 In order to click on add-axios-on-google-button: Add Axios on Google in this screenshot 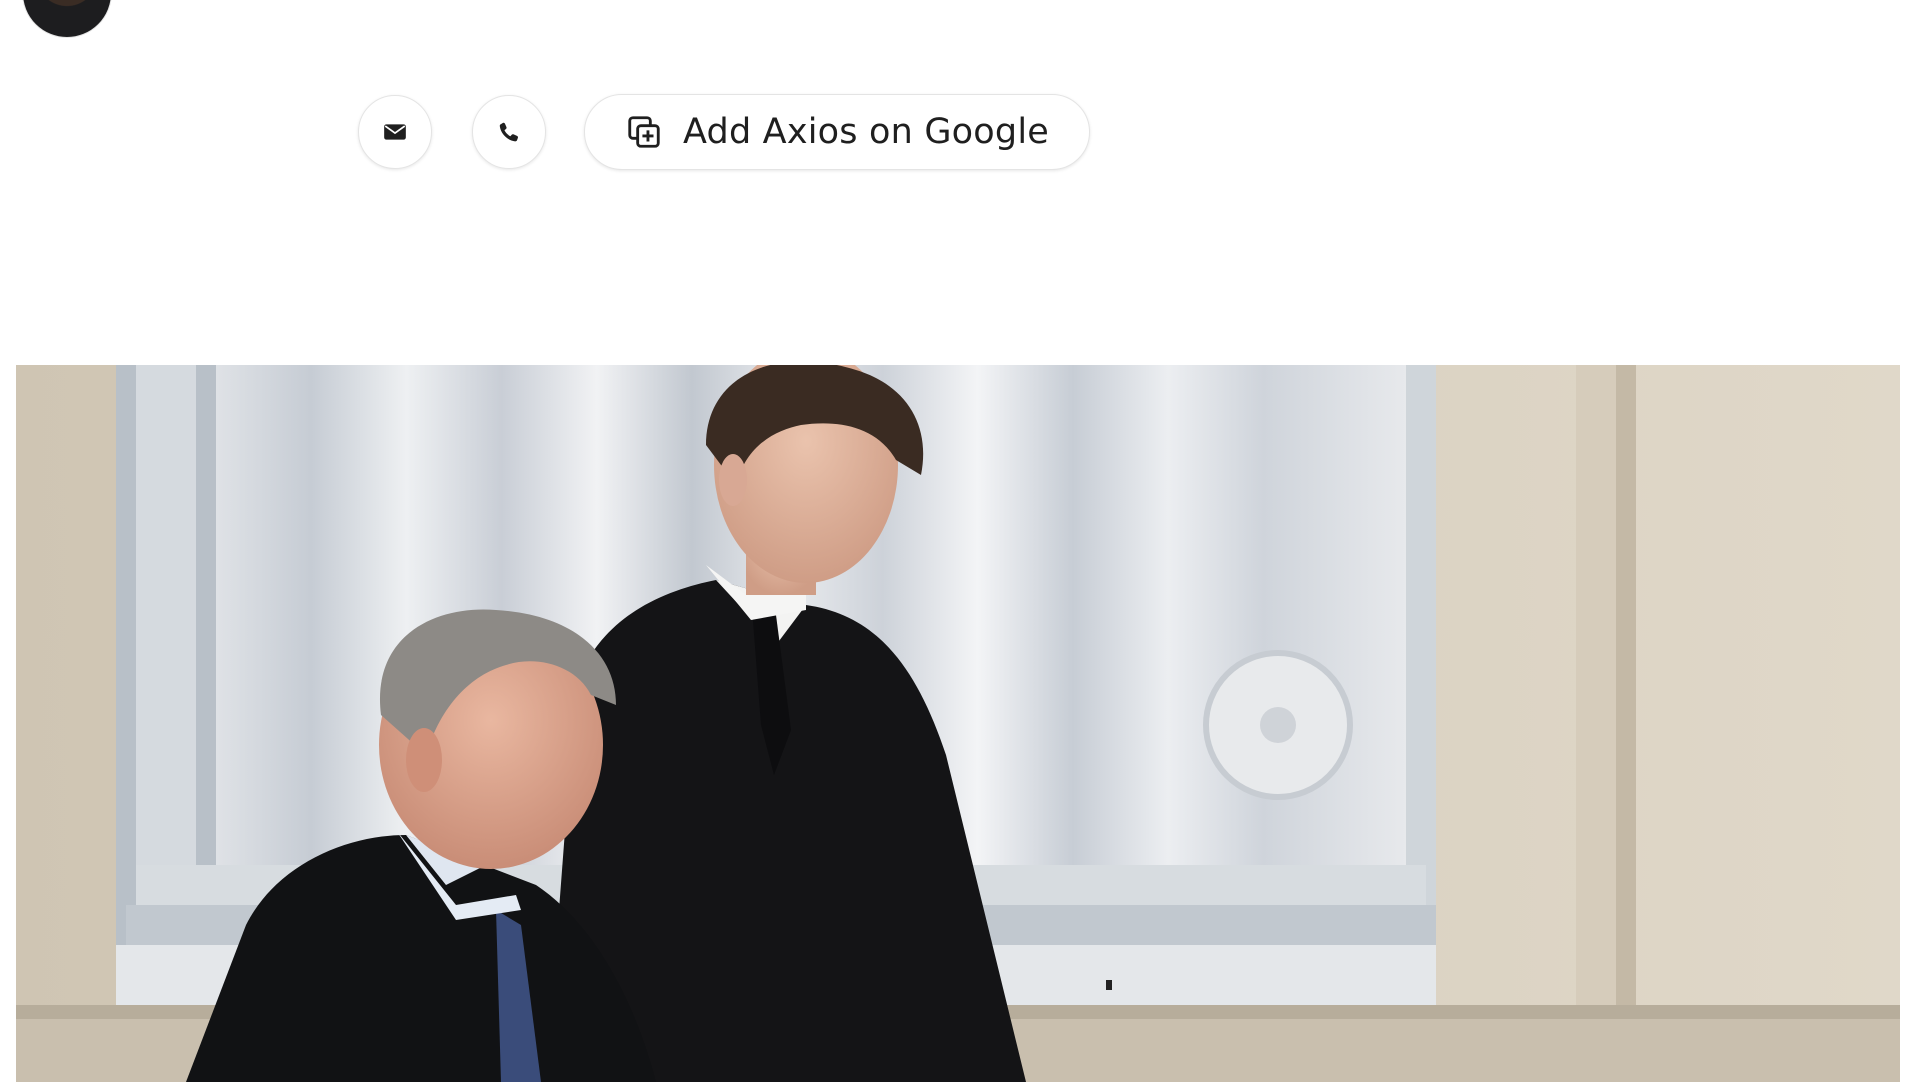, I will do `click(837, 132)`.